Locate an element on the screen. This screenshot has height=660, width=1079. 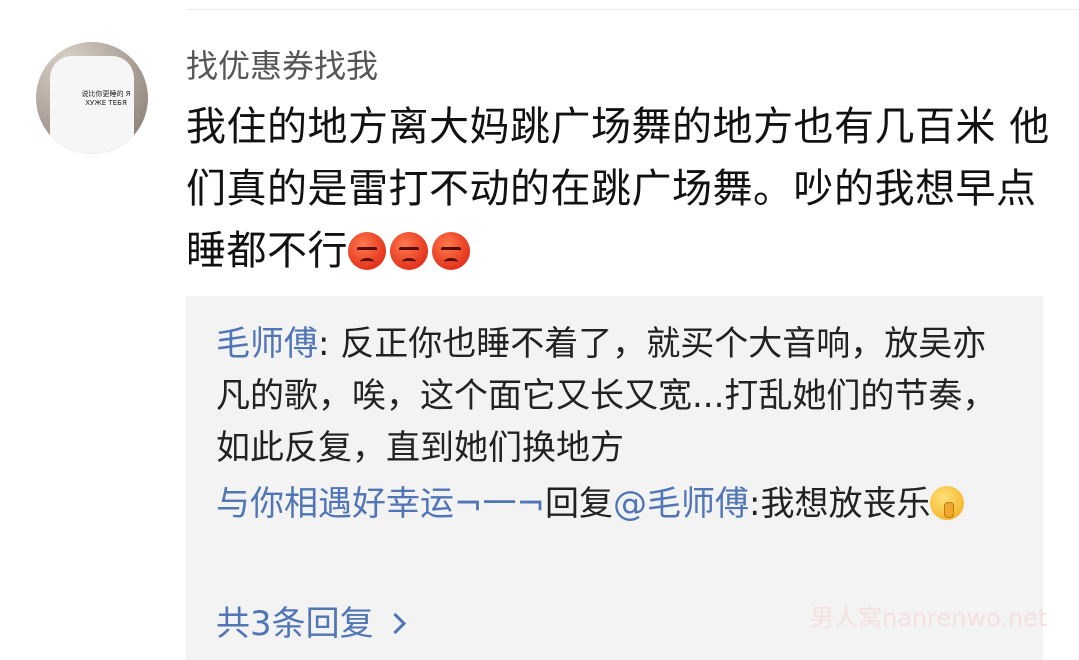
divider is located at coordinates (632, 9).